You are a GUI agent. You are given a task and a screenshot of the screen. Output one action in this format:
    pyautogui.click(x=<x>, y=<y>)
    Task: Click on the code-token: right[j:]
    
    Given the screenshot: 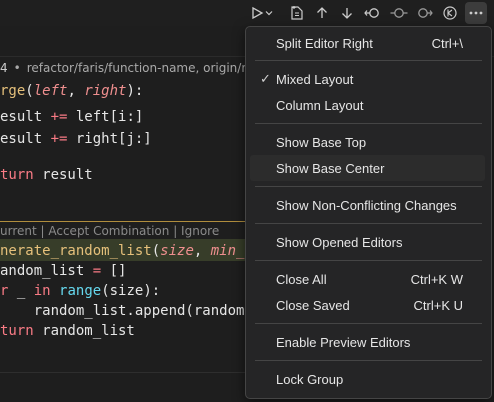 What is the action you would take?
    pyautogui.click(x=113, y=139)
    